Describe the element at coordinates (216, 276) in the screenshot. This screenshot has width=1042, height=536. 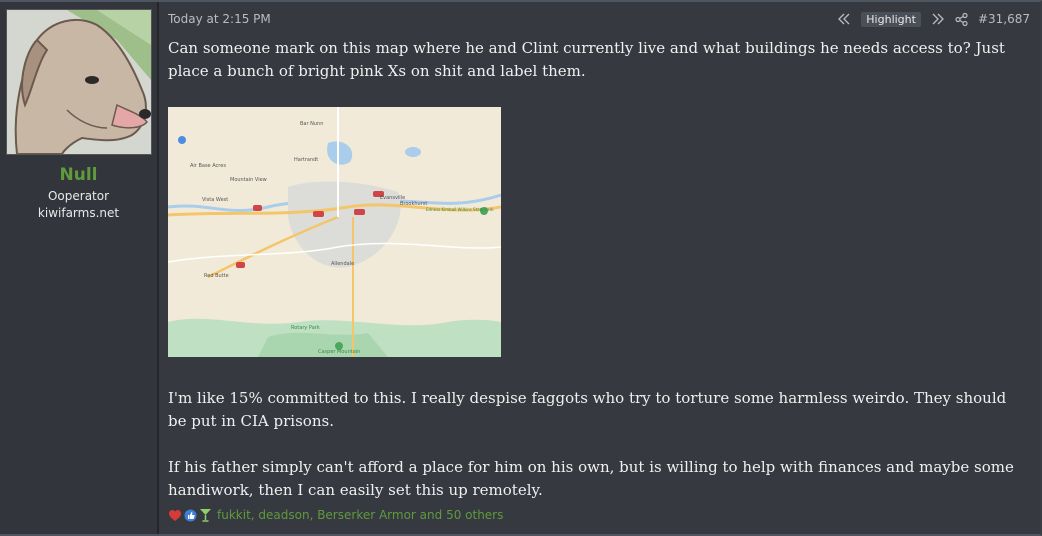
I see `map-label-red-butte: Red Butte` at that location.